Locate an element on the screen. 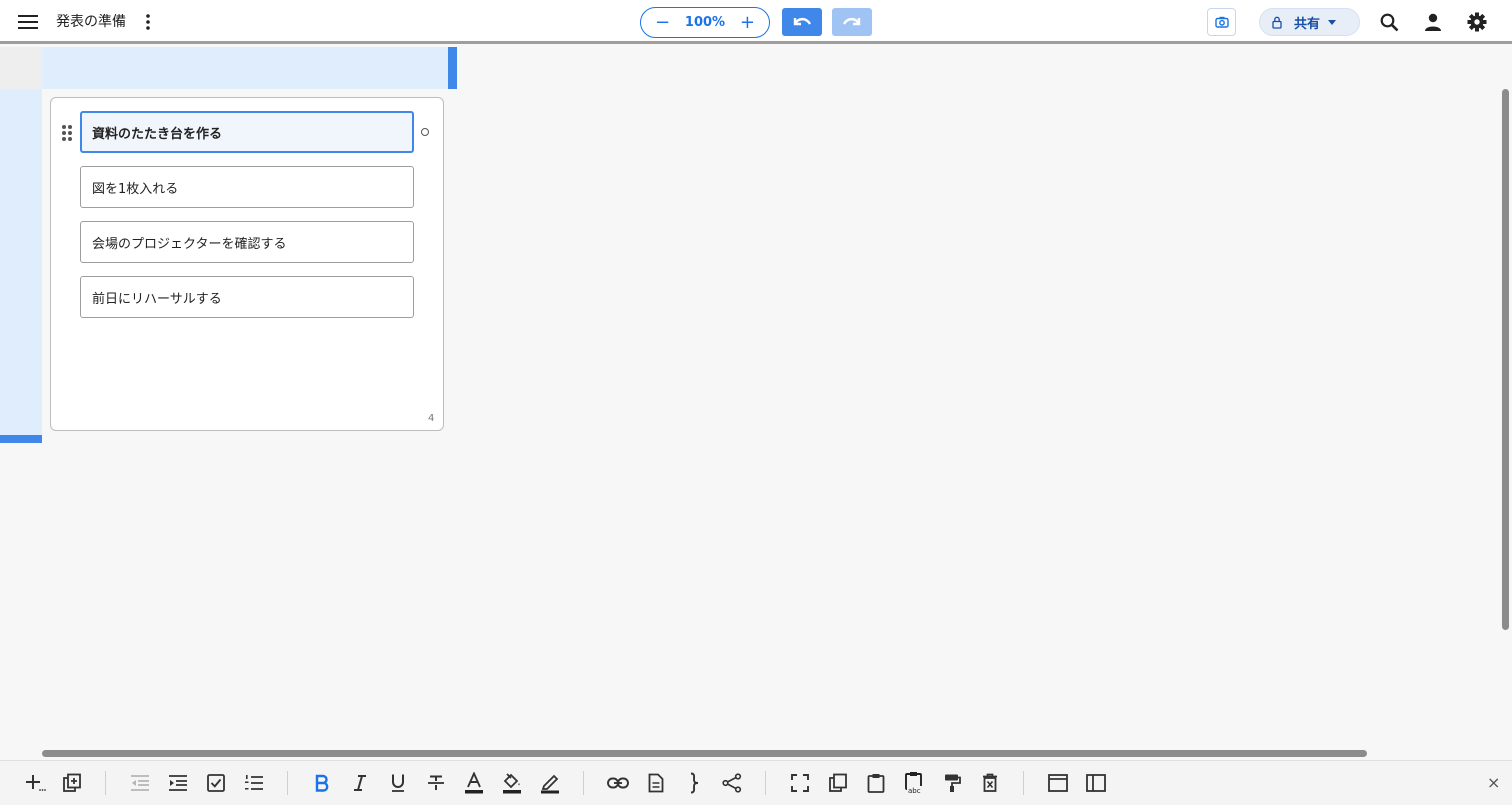  paste-icon is located at coordinates (876, 783).